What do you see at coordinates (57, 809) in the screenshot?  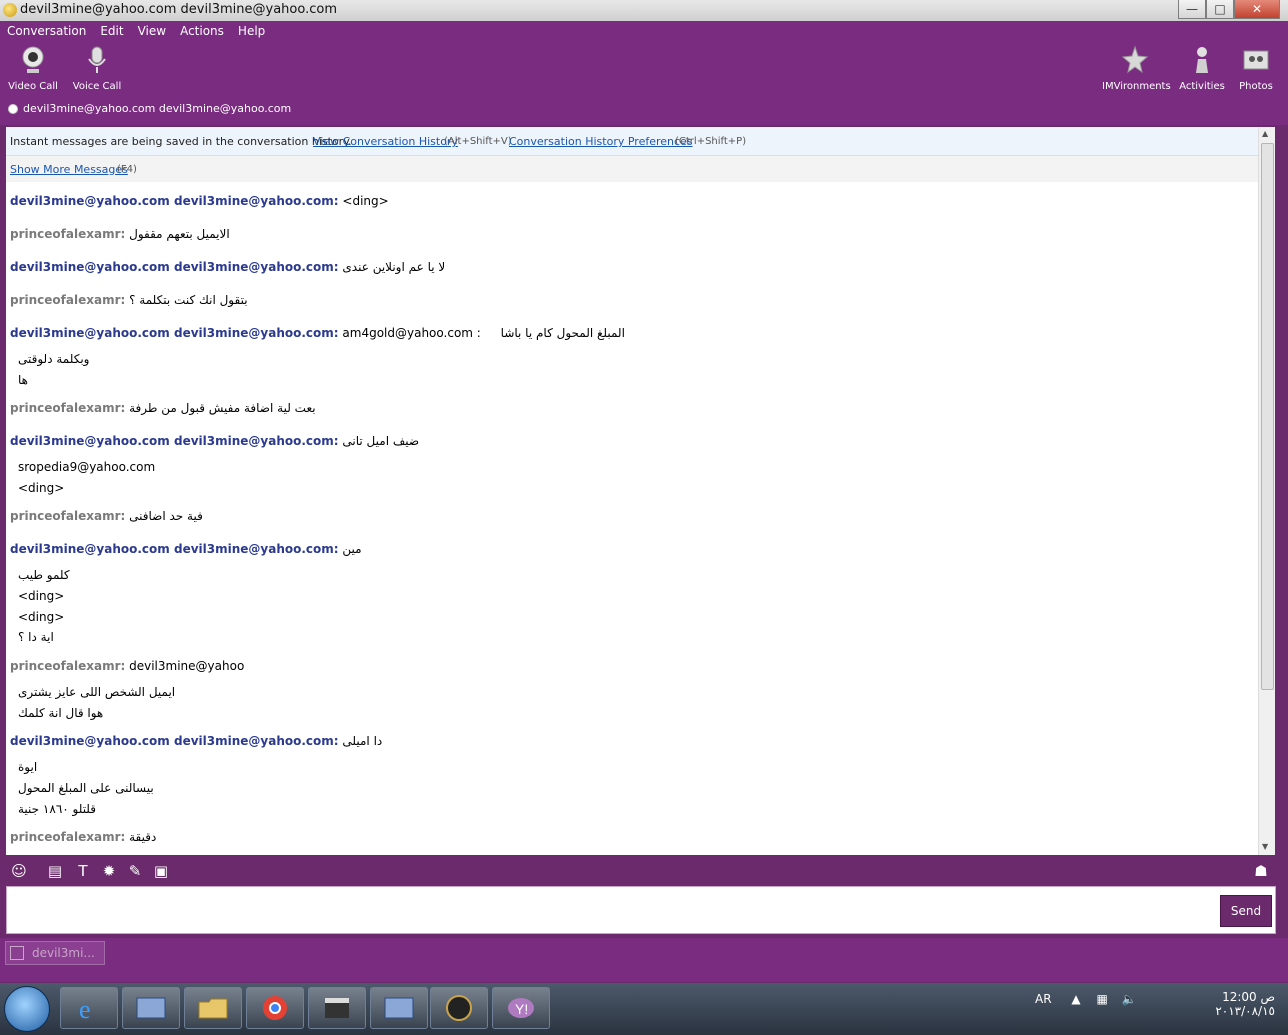 I see `message-continuation: قلتلو ١٨٦٠ جنية` at bounding box center [57, 809].